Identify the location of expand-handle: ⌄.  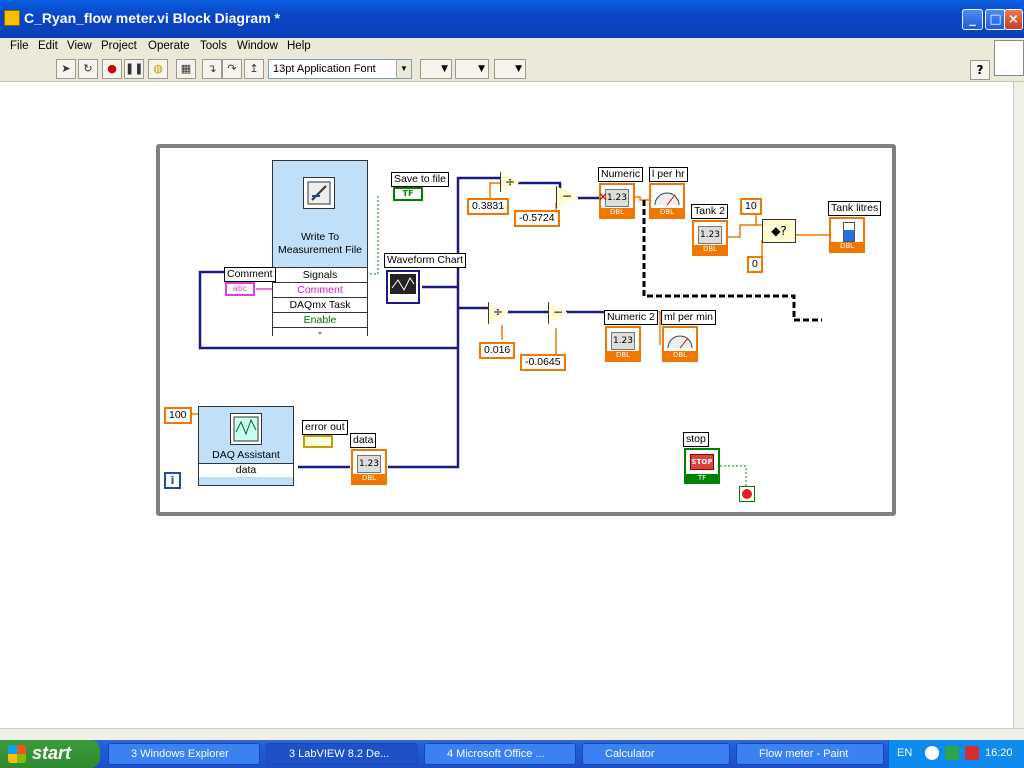
(320, 332).